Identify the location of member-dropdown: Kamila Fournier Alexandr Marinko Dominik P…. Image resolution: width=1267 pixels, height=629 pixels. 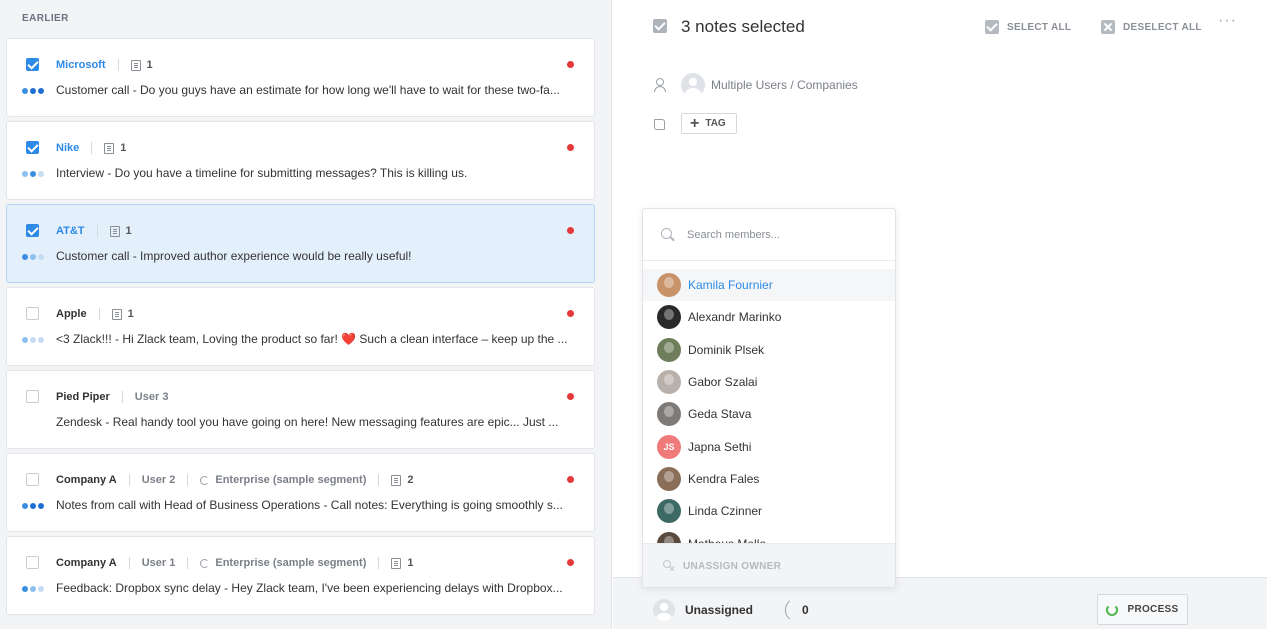
(769, 398).